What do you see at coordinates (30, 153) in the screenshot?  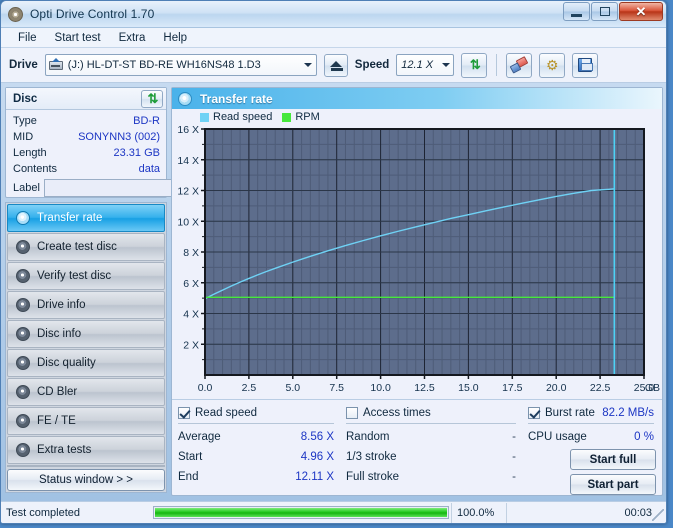 I see `disc-key-length: Length` at bounding box center [30, 153].